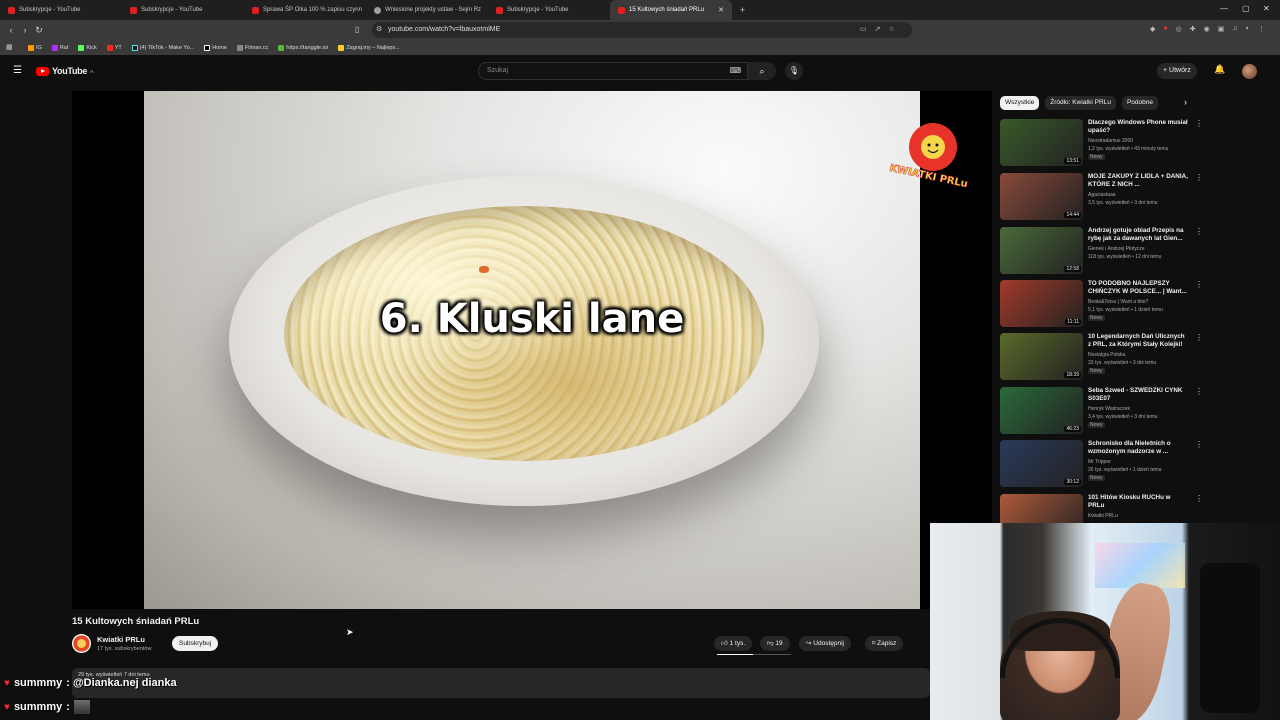 The height and width of the screenshot is (720, 1280). I want to click on forward-icon: ›, so click(25, 30).